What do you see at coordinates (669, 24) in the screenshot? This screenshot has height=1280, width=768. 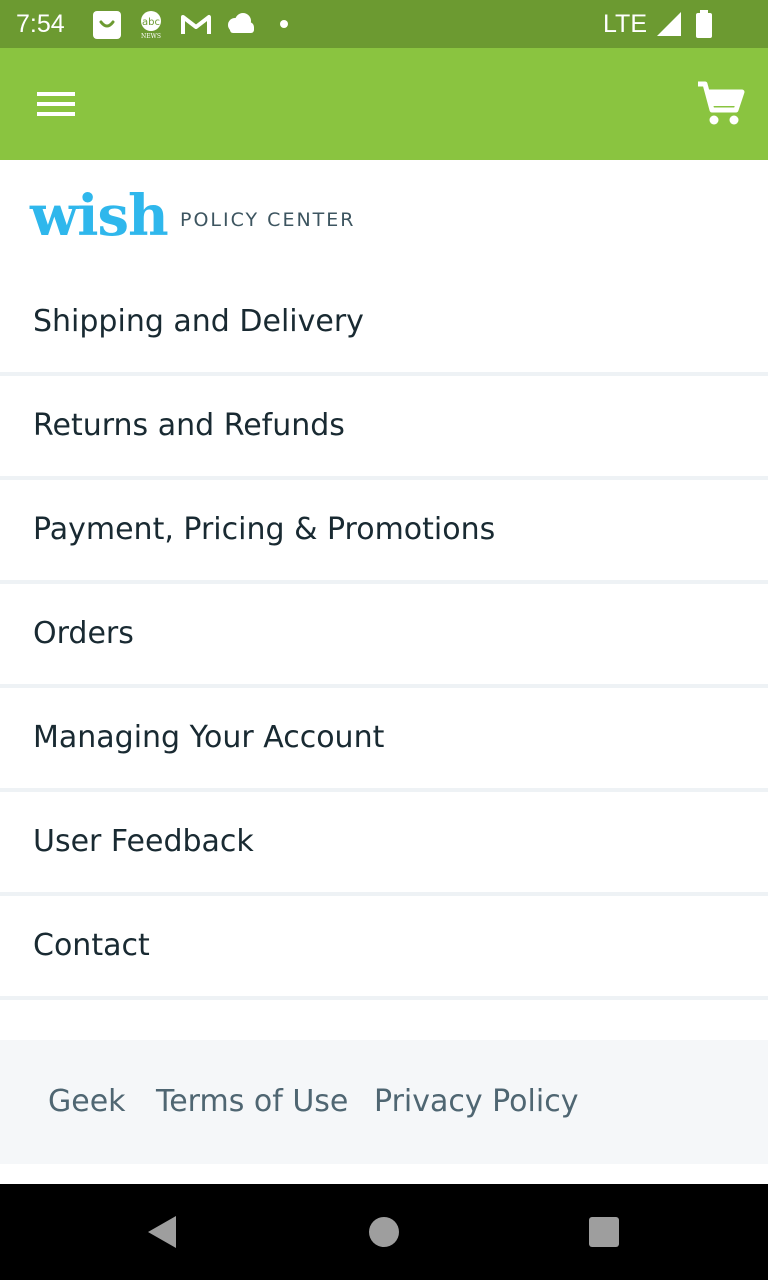 I see `signal-icon` at bounding box center [669, 24].